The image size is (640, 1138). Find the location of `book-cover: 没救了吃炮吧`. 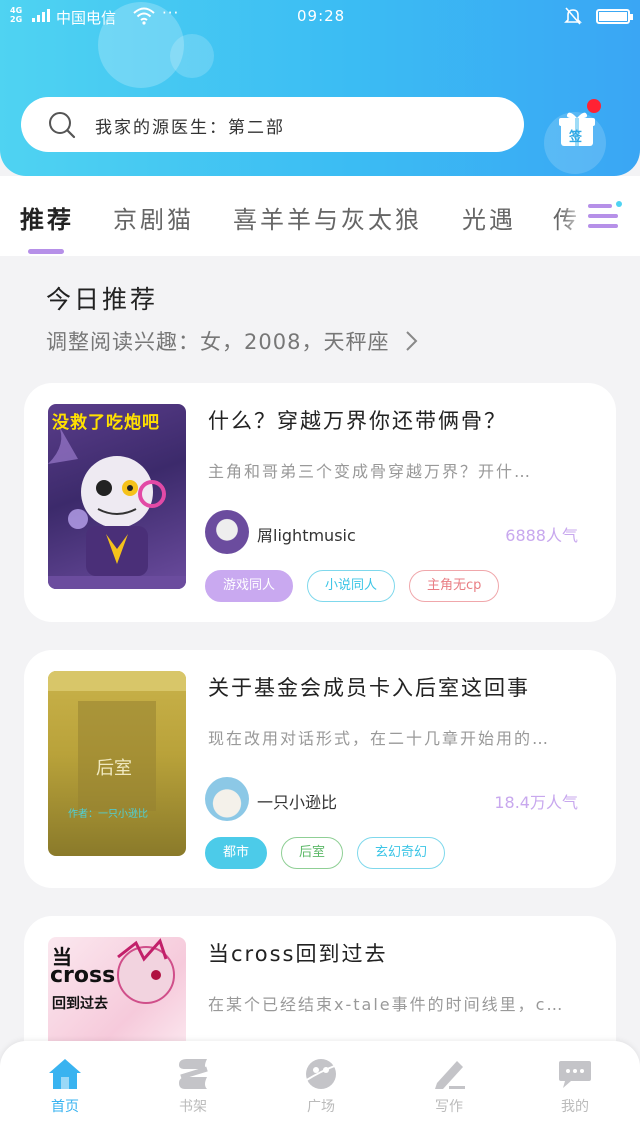

book-cover: 没救了吃炮吧 is located at coordinates (117, 496).